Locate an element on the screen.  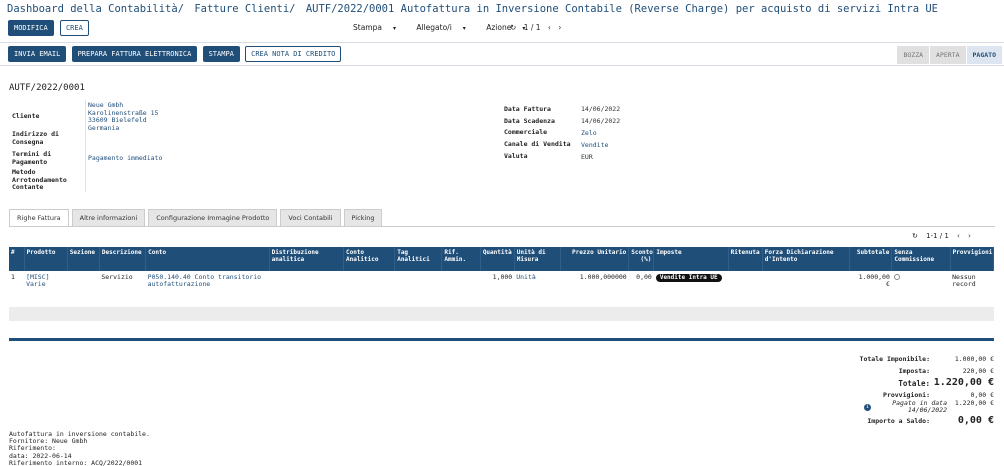
payment-label: Pagato in data 14/06/2022 is located at coordinates (919, 406).